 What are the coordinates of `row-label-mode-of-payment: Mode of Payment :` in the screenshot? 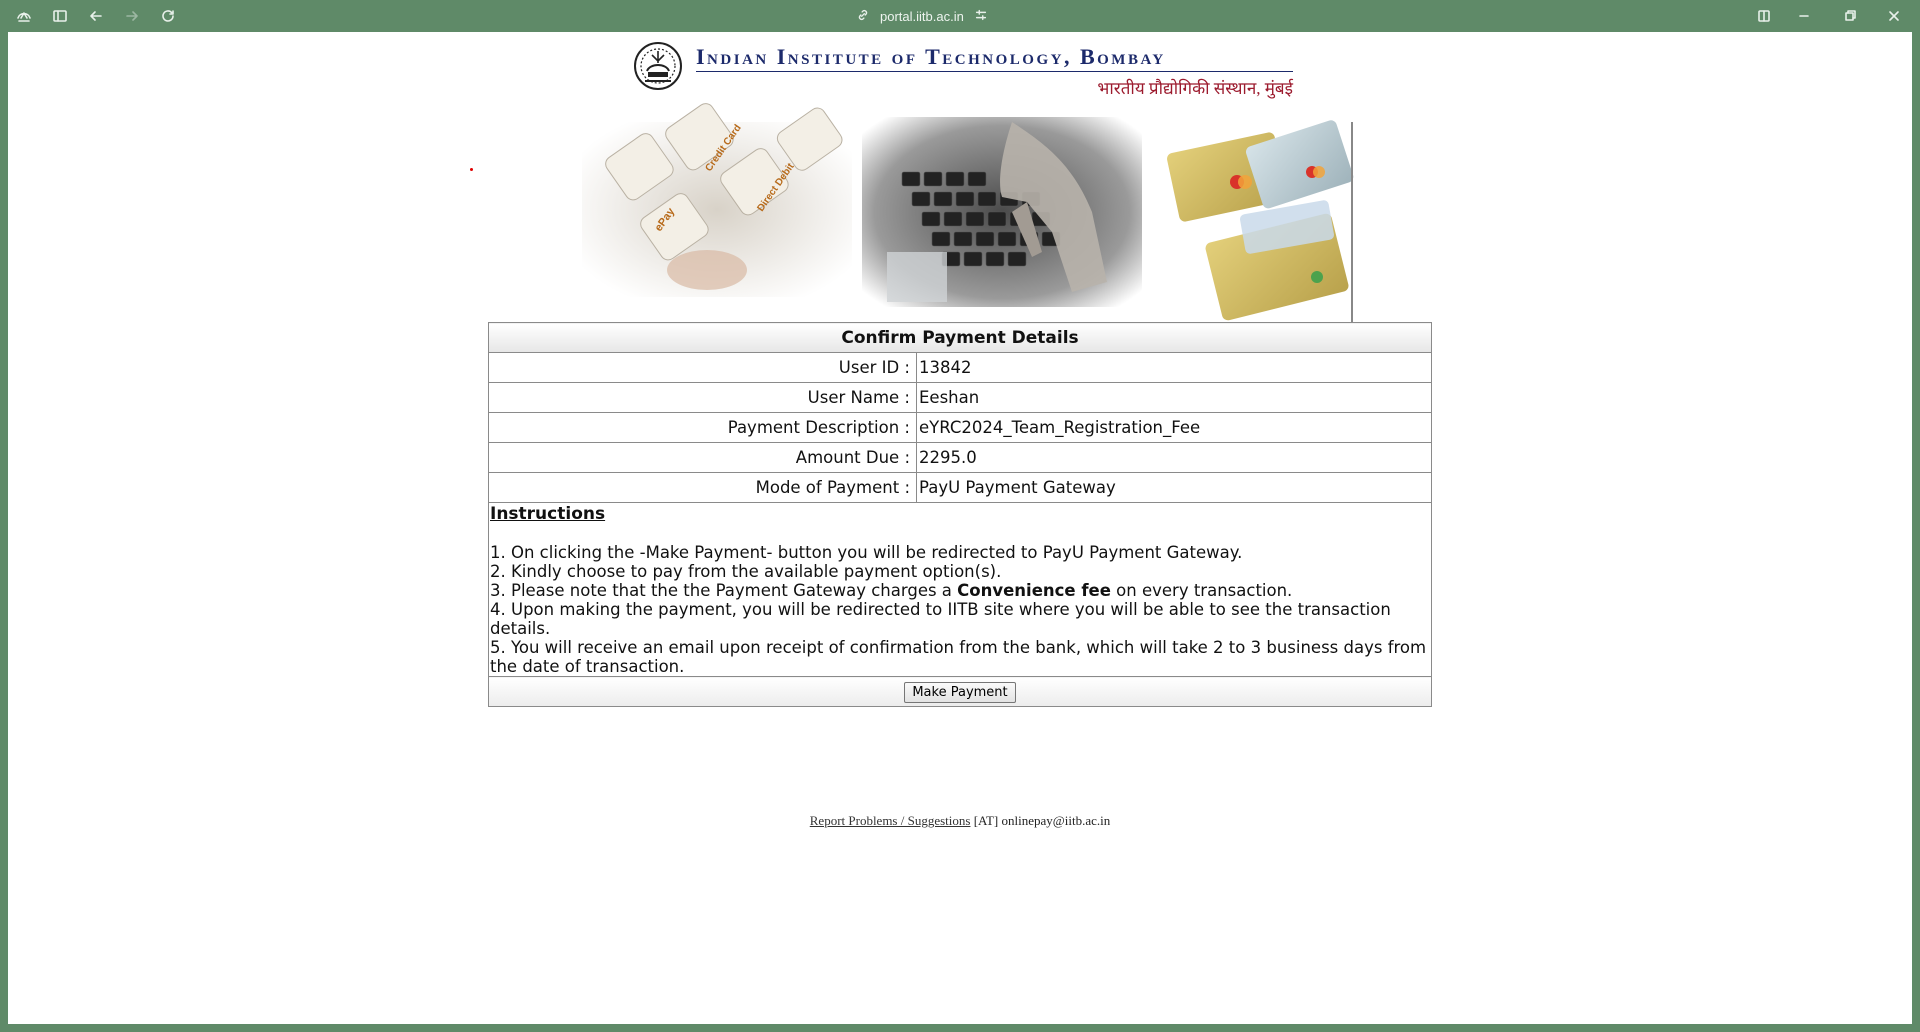 It's located at (702, 487).